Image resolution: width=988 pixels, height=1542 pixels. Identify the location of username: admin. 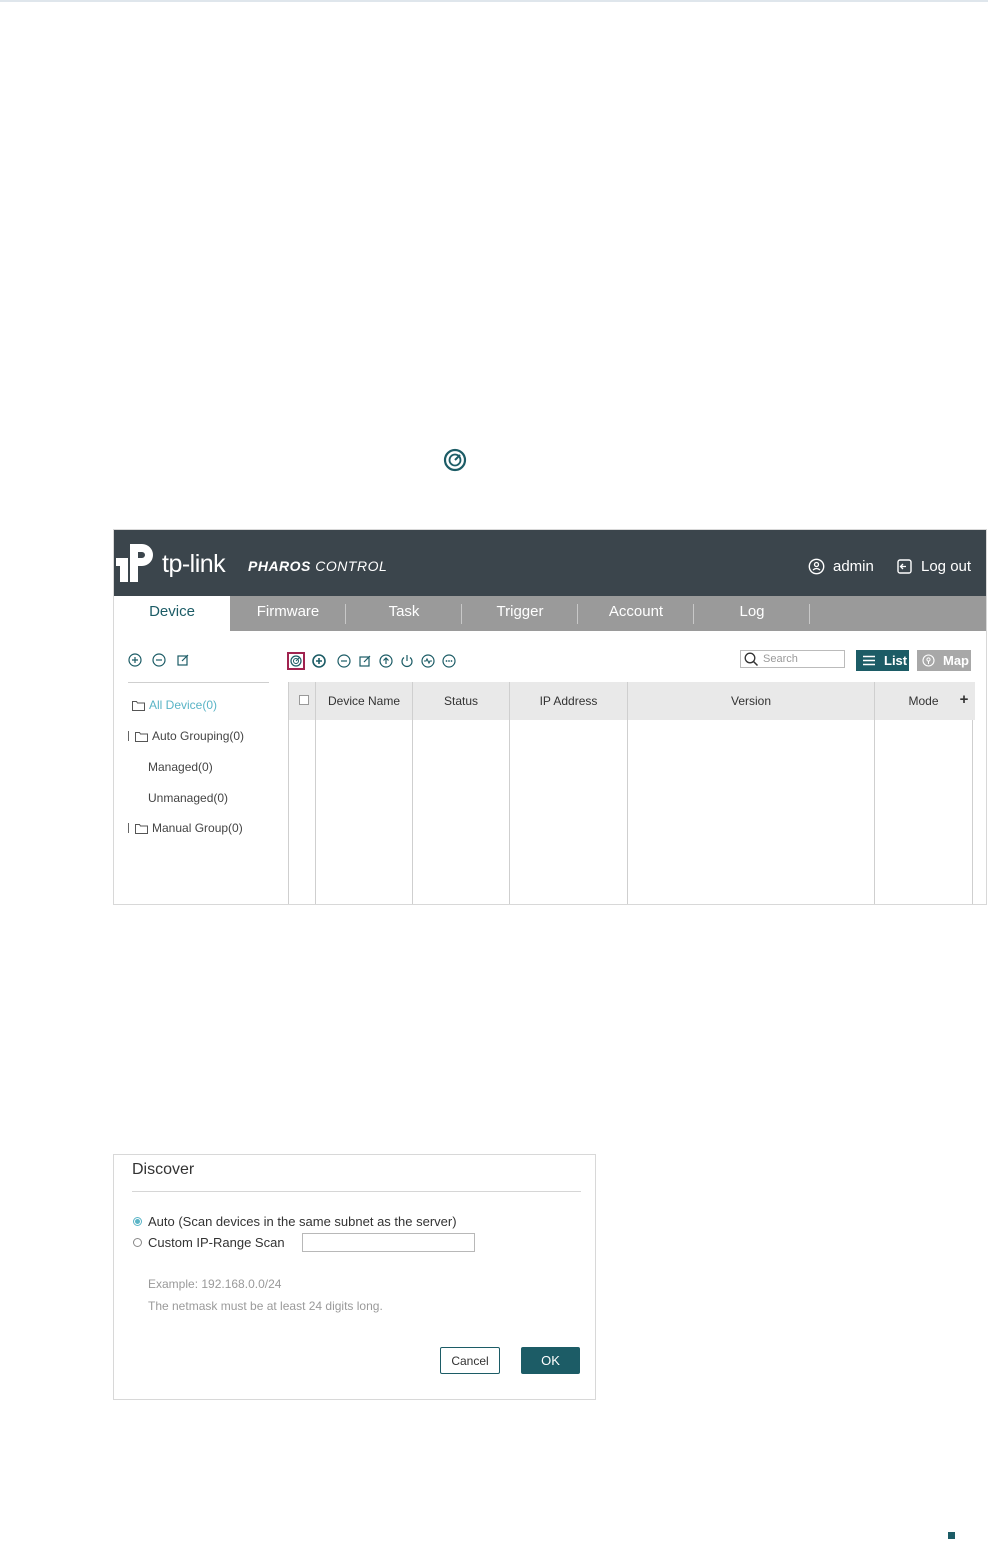
(853, 566).